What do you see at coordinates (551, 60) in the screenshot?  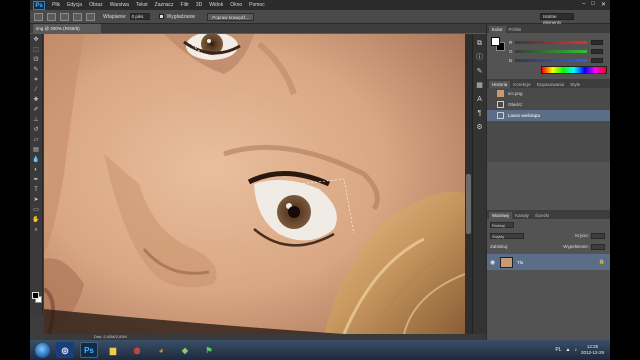 I see `blue-track` at bounding box center [551, 60].